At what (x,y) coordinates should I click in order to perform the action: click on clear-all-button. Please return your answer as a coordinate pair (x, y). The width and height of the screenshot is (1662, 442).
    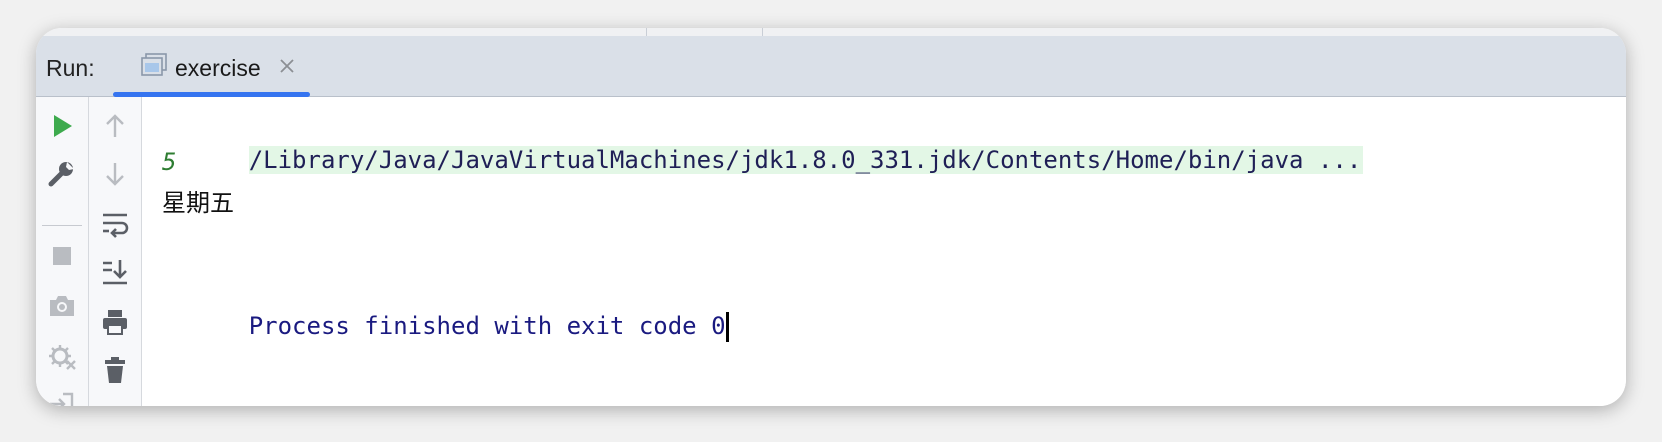
    Looking at the image, I should click on (115, 370).